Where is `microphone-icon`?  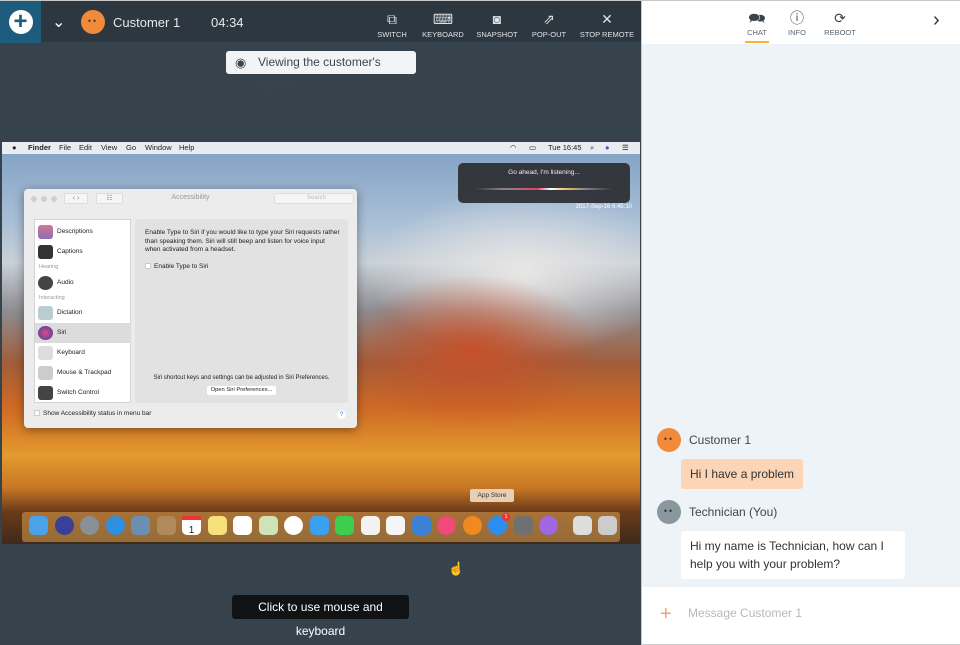
microphone-icon is located at coordinates (45, 313).